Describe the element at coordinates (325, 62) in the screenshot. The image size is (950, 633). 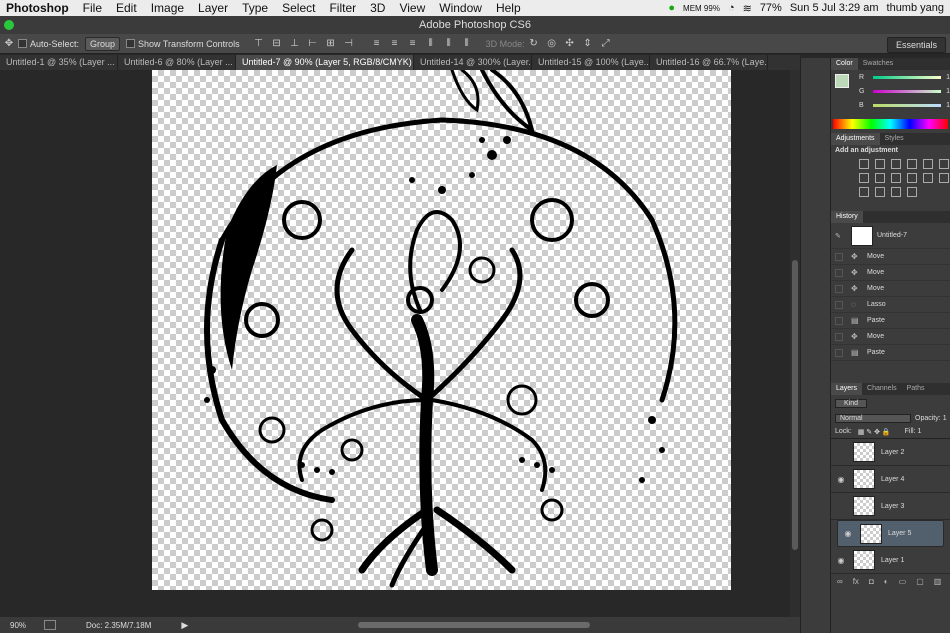
I see `tab-untitled-7: Untitled-7 @ 90% (Layer 5, RGB/8/CMYK) *` at that location.